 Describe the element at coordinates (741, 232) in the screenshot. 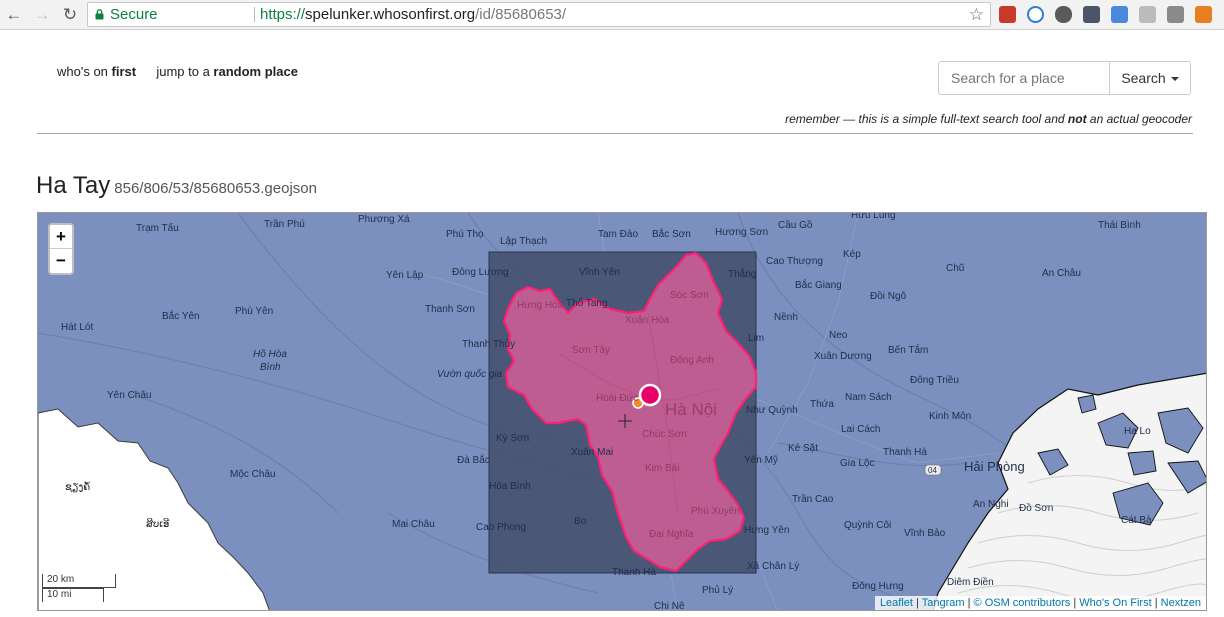

I see `label-huong-son: Hương Sơn` at that location.